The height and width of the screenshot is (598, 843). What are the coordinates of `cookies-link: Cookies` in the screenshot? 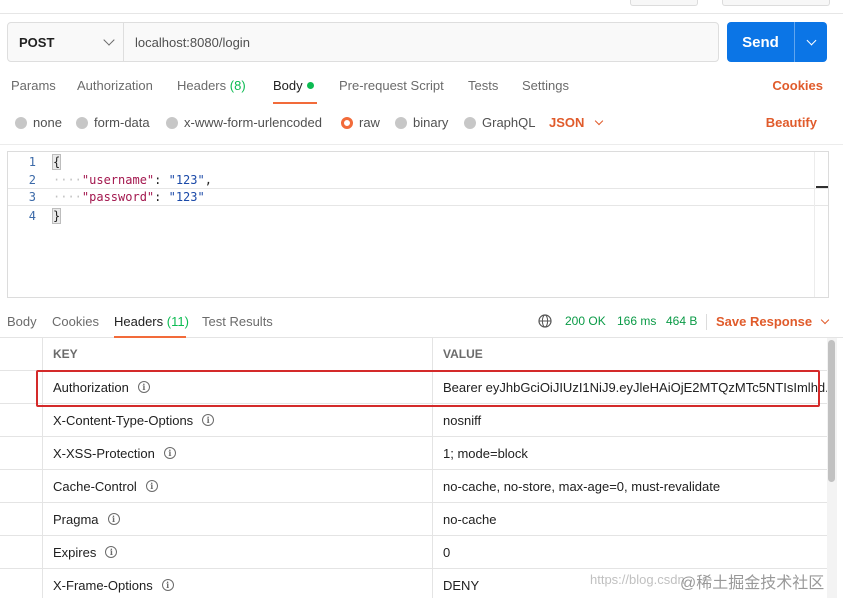 It's located at (797, 85).